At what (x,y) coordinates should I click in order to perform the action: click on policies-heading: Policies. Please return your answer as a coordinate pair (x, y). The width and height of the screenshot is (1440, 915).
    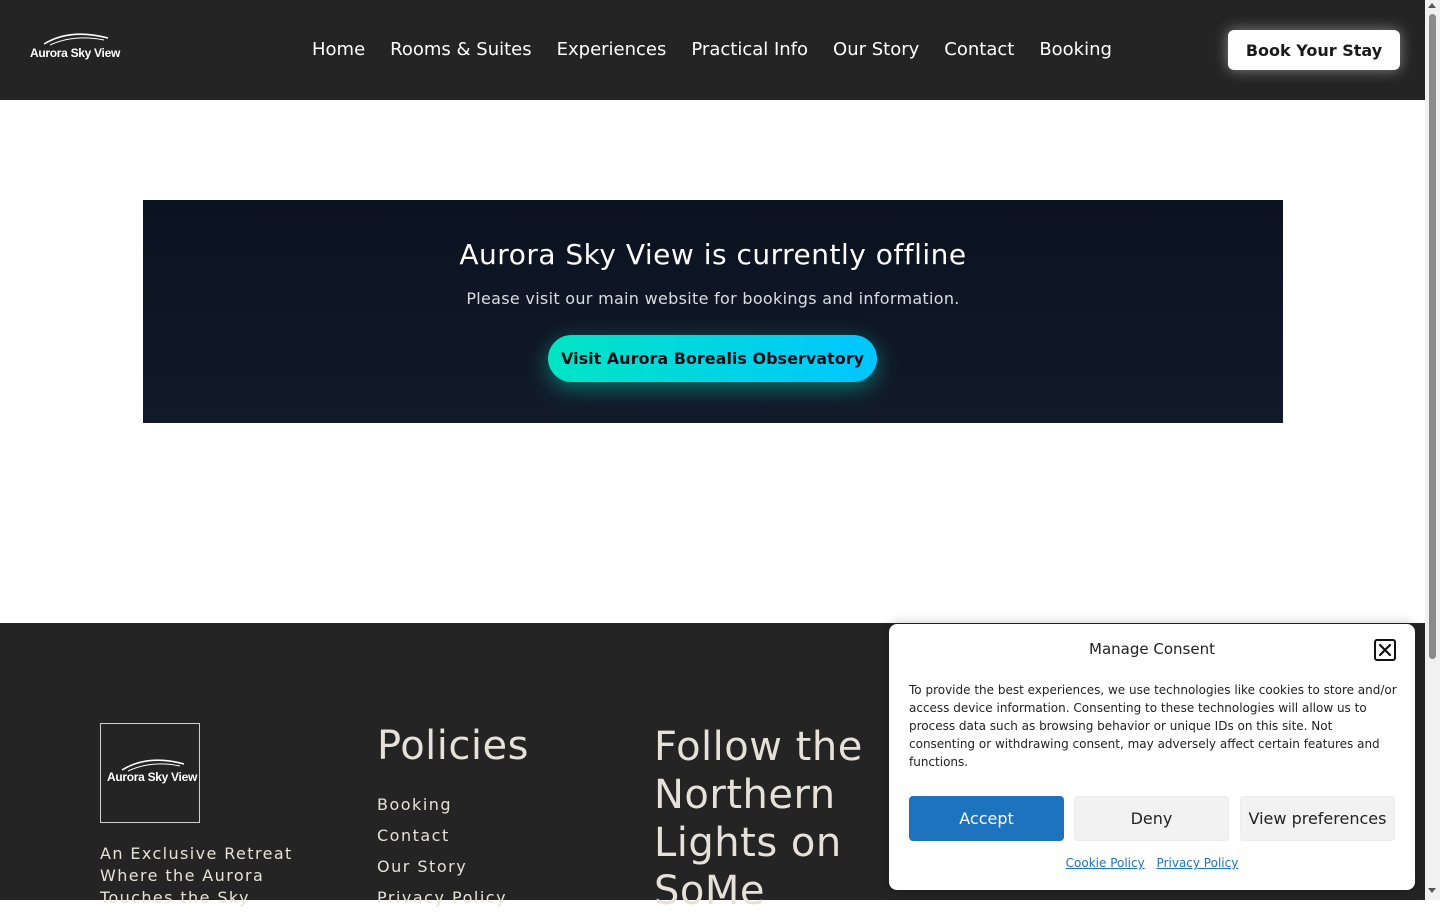
    Looking at the image, I should click on (453, 746).